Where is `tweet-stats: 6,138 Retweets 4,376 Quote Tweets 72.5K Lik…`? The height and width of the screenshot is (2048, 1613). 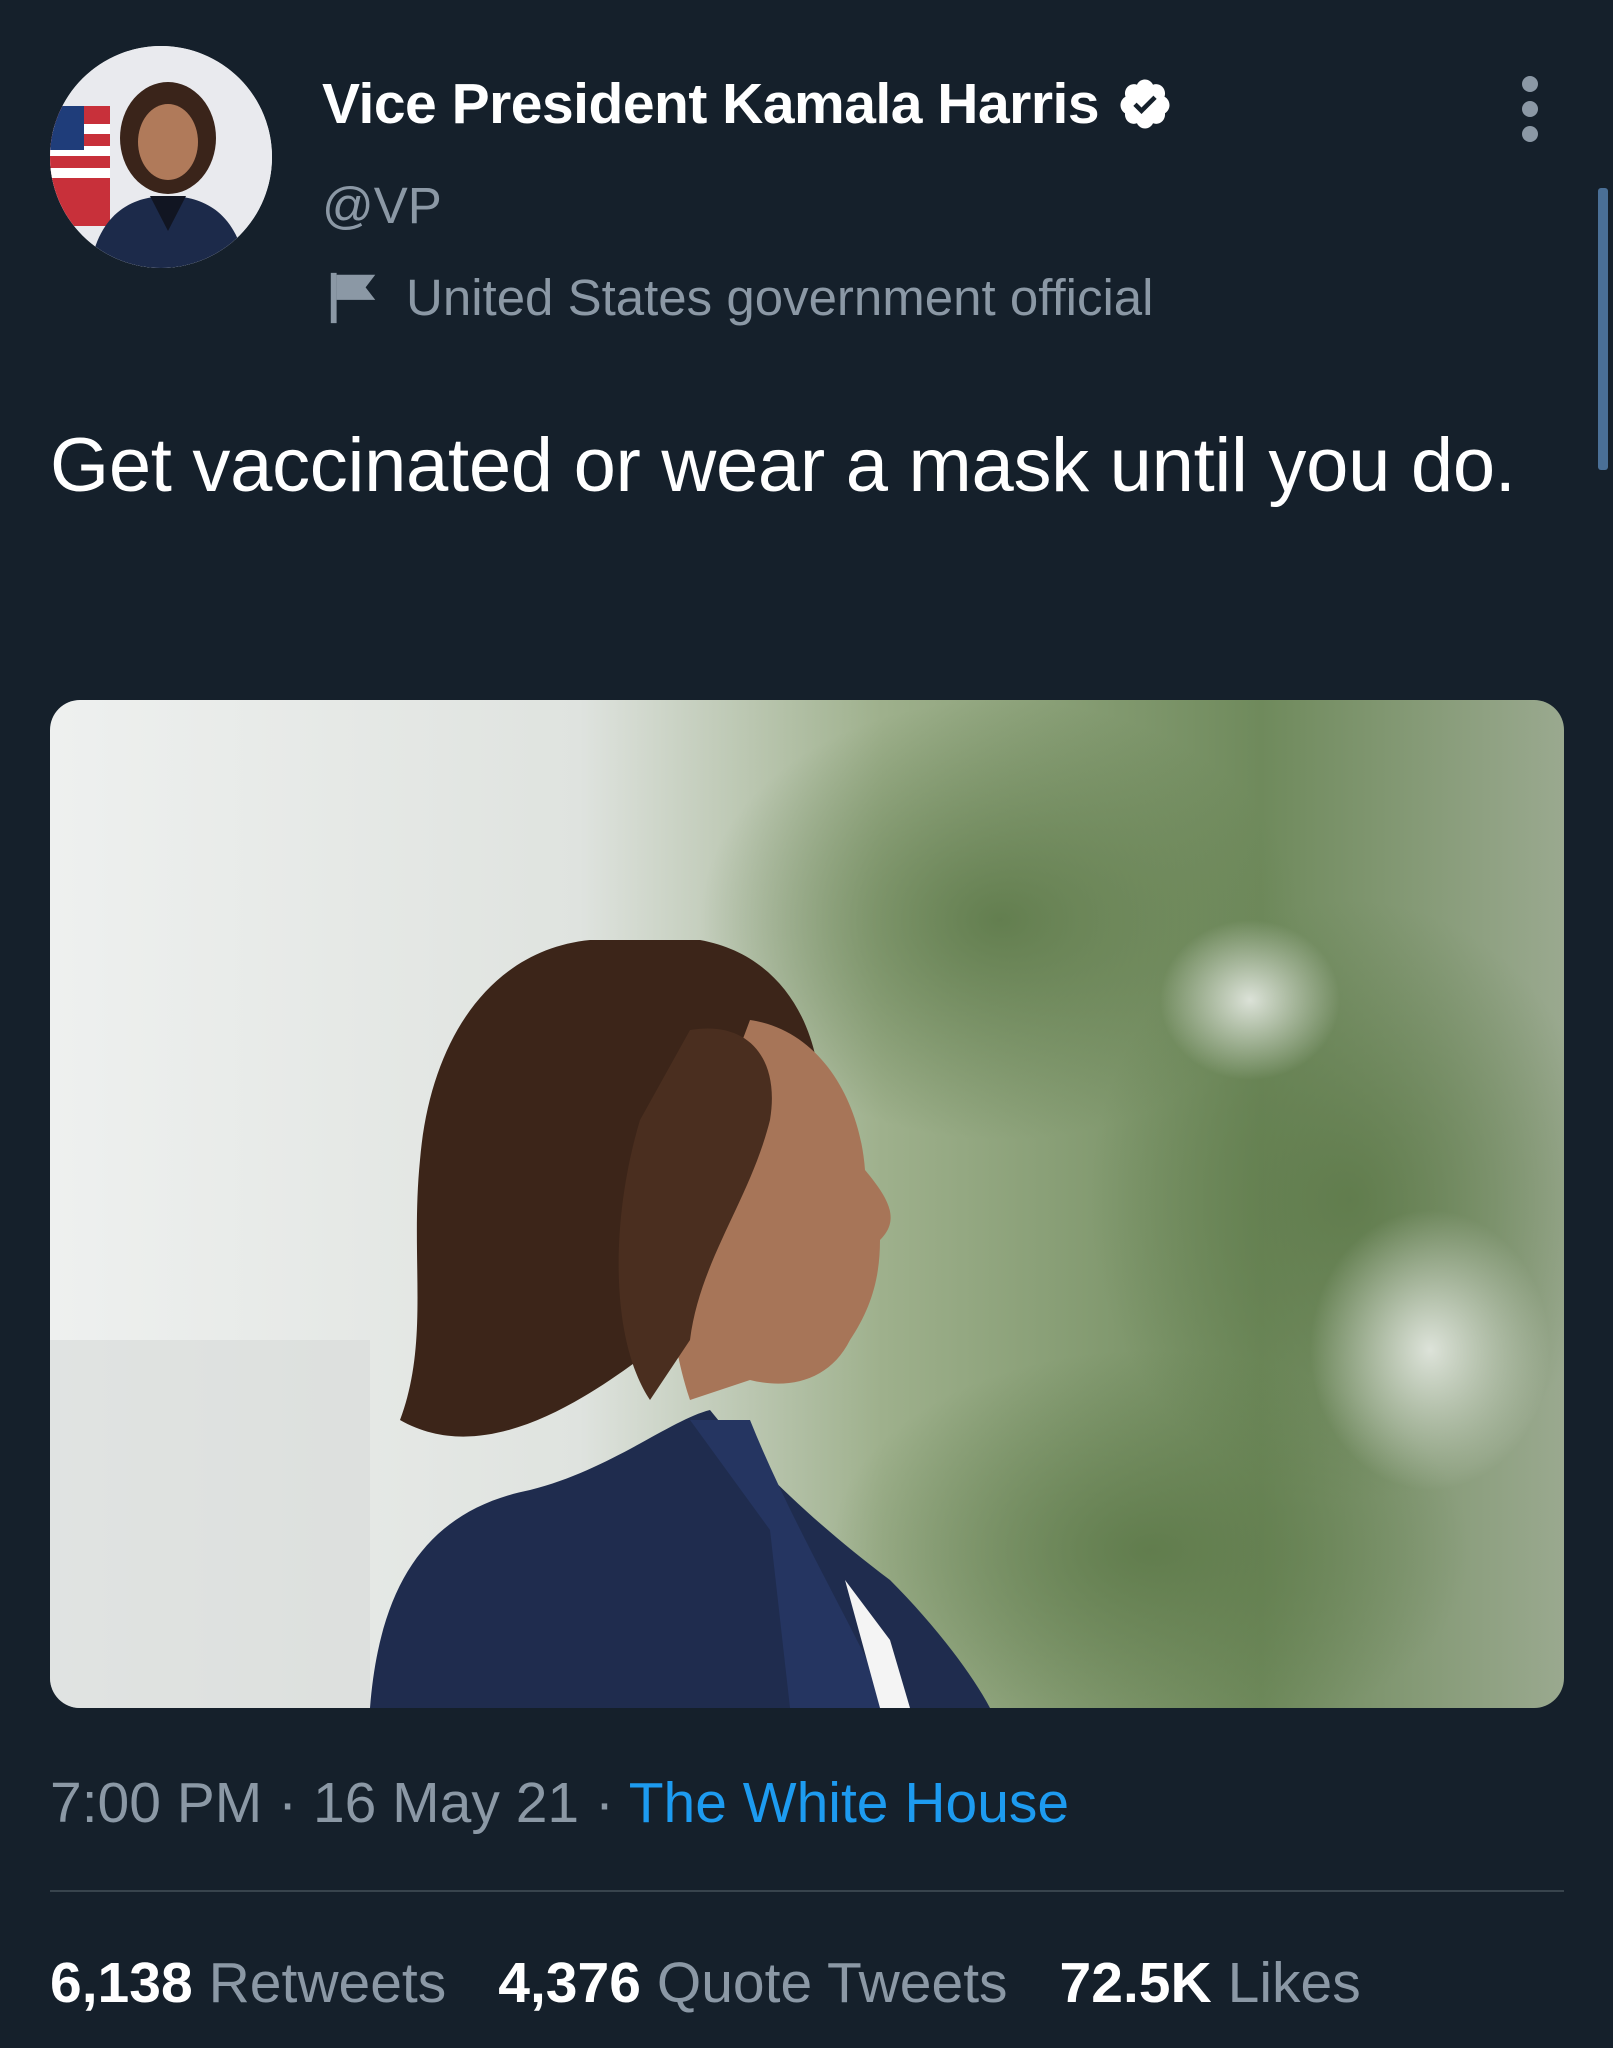 tweet-stats: 6,138 Retweets 4,376 Quote Tweets 72.5K Lik… is located at coordinates (731, 1983).